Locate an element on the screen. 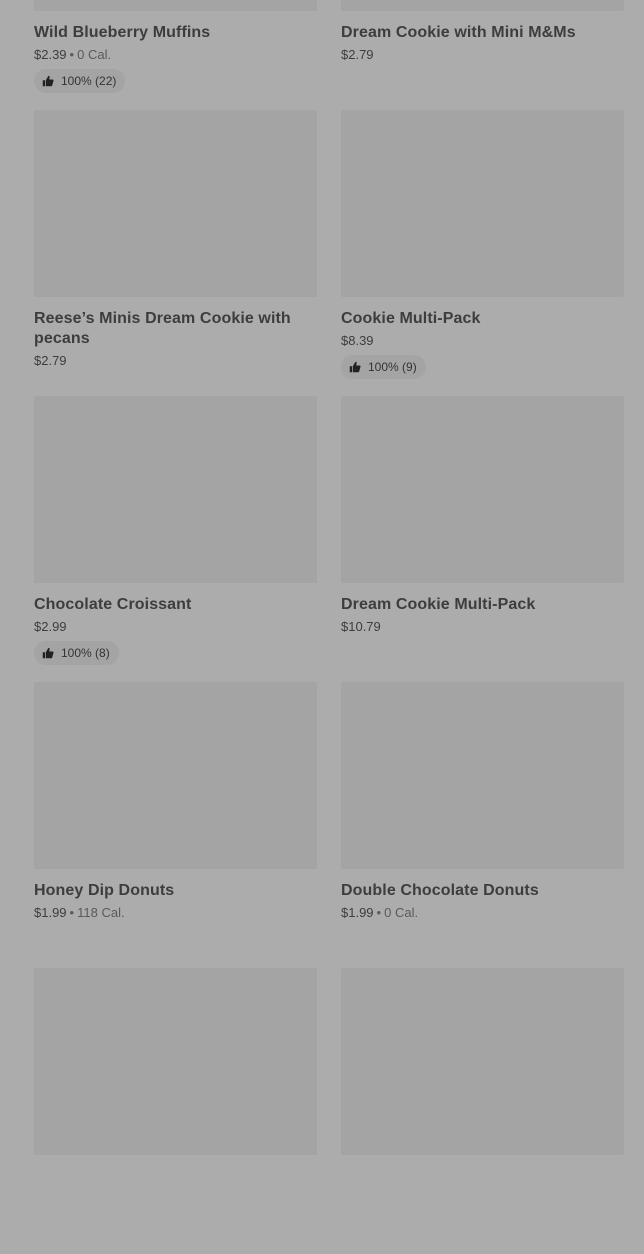  item-meta: $2.99 is located at coordinates (175, 626).